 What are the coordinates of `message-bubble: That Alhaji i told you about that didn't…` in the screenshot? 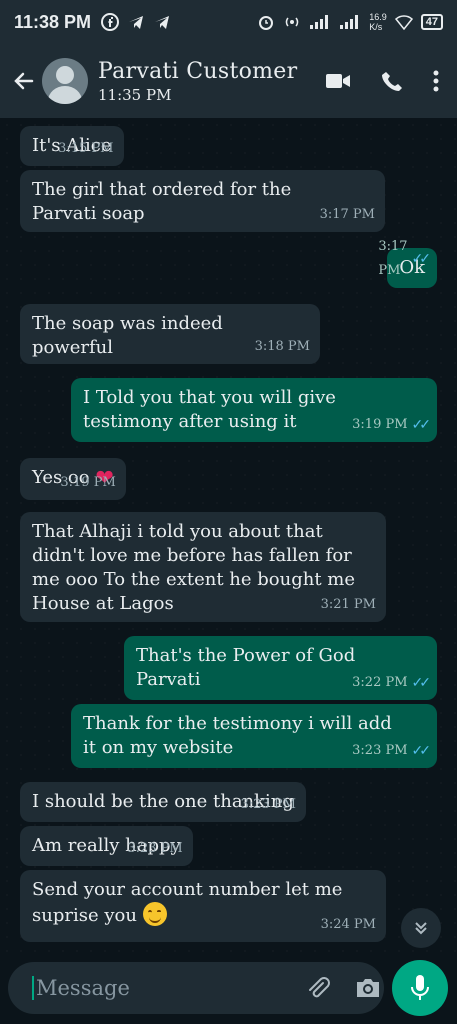 It's located at (203, 567).